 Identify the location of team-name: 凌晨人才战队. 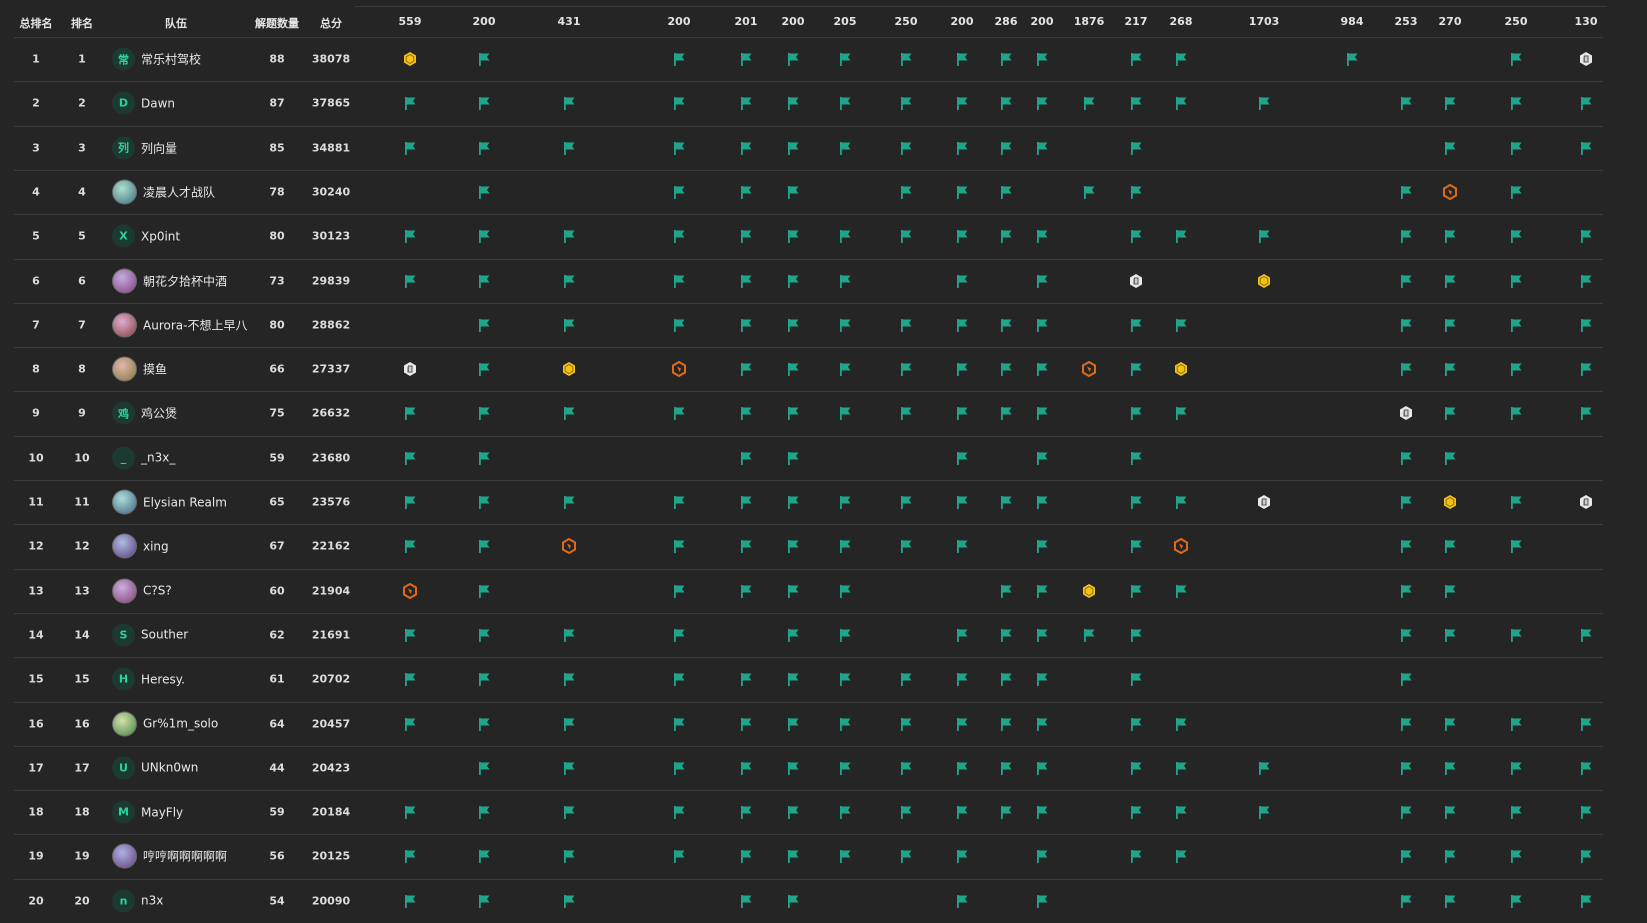
(179, 191).